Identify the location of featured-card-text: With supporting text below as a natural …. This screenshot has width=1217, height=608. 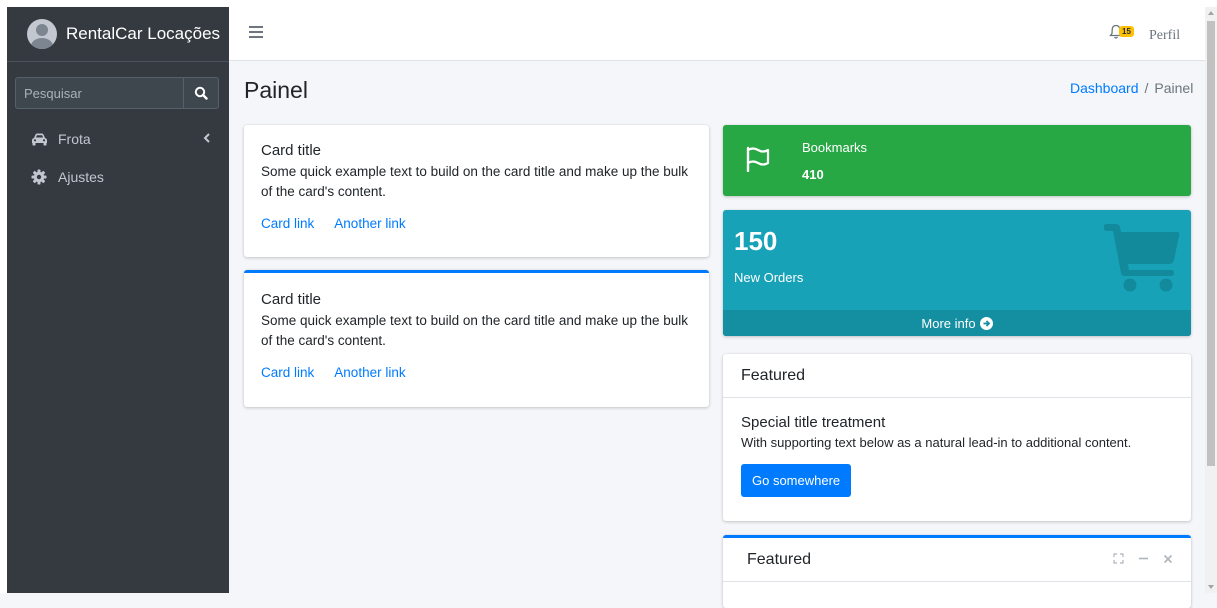
(936, 442).